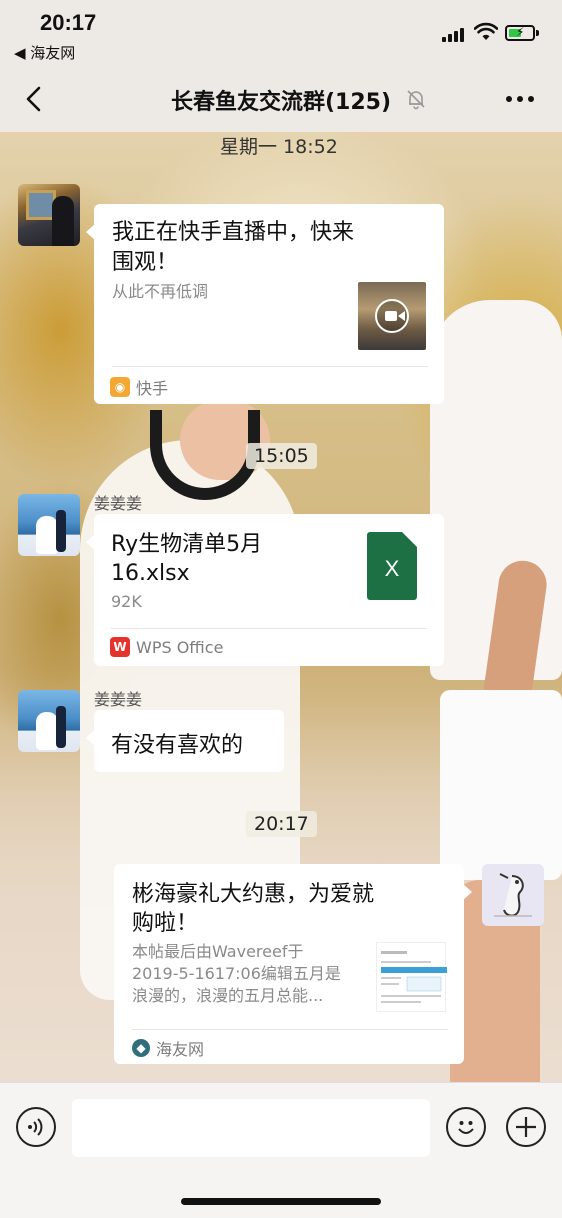 Image resolution: width=562 pixels, height=1218 pixels. Describe the element at coordinates (486, 31) in the screenshot. I see `wifi-icon` at that location.